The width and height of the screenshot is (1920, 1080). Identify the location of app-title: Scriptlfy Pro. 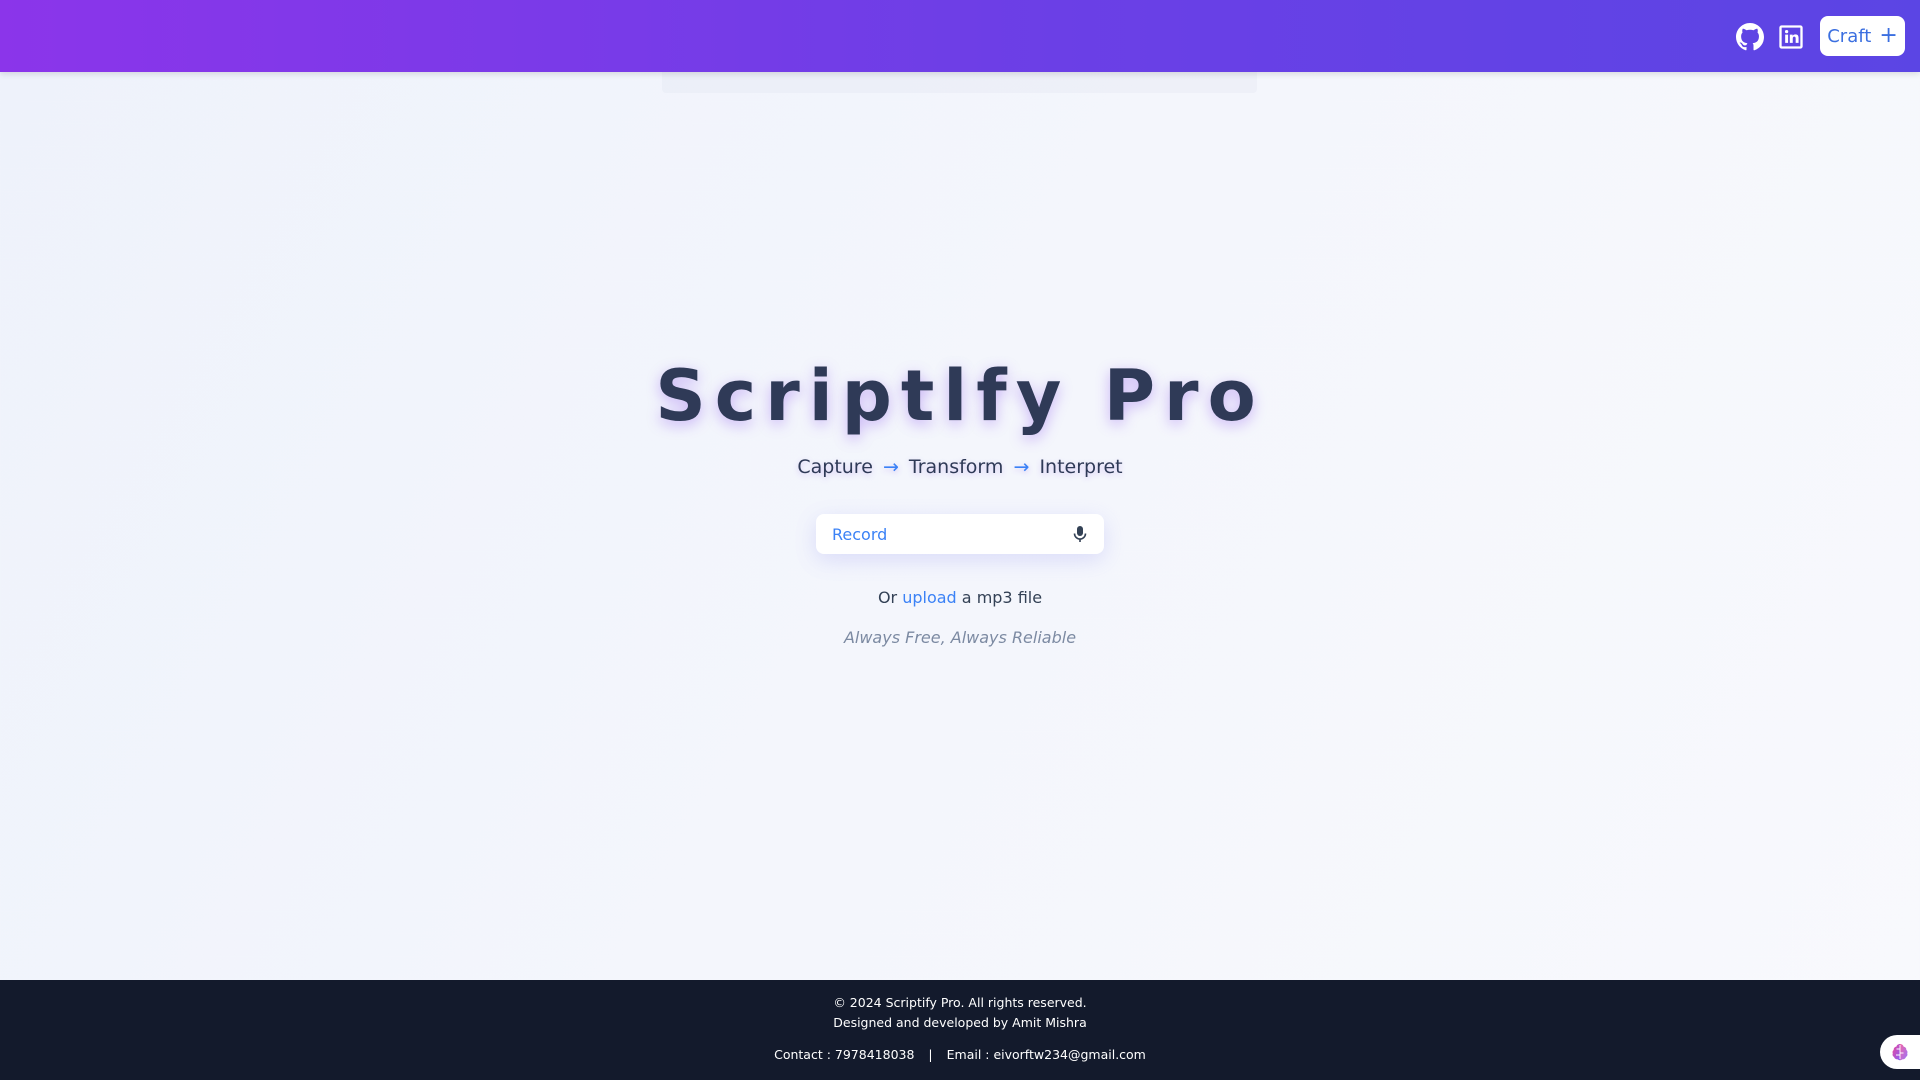
(960, 396).